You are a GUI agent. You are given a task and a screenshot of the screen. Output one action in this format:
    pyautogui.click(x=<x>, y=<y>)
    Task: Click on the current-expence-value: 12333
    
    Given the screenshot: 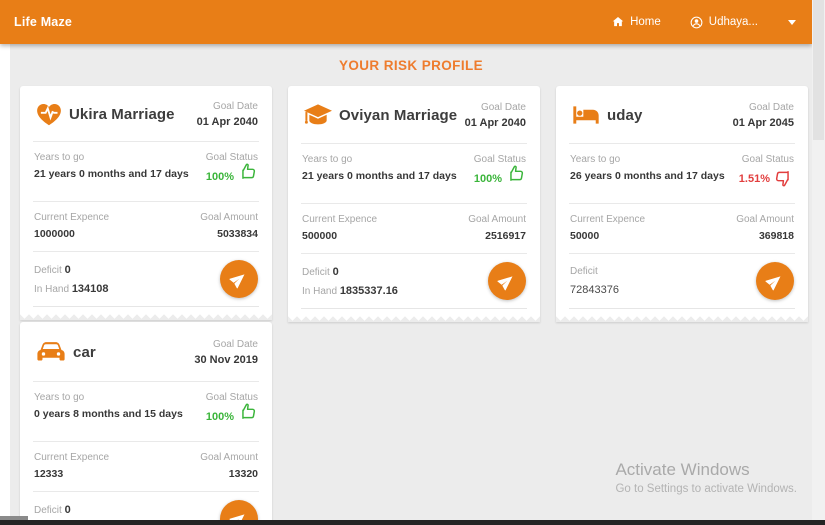 What is the action you would take?
    pyautogui.click(x=49, y=474)
    